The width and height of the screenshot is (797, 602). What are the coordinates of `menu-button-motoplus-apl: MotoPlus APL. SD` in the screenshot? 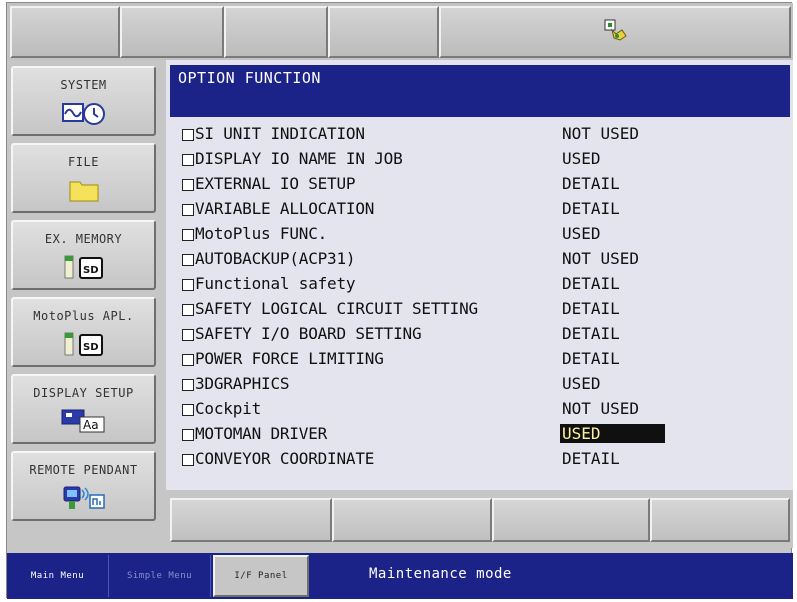 It's located at (83, 332).